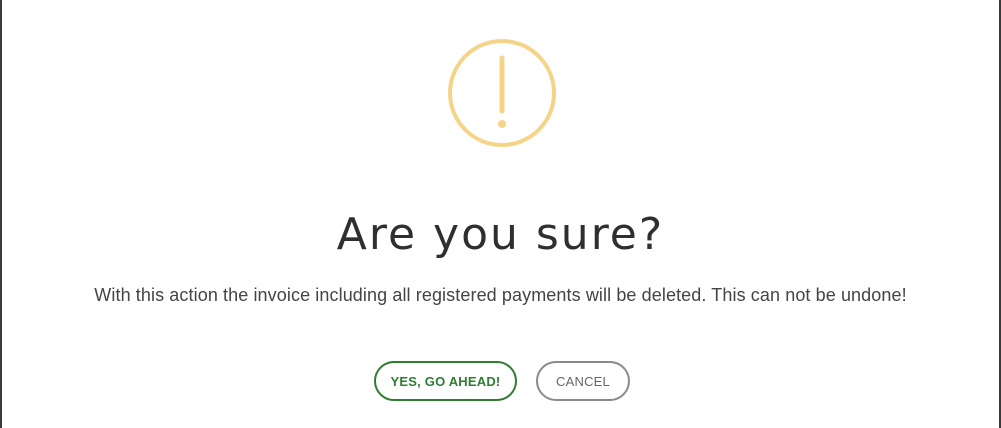  What do you see at coordinates (445, 381) in the screenshot?
I see `confirm-button: YES, GO AHEAD!` at bounding box center [445, 381].